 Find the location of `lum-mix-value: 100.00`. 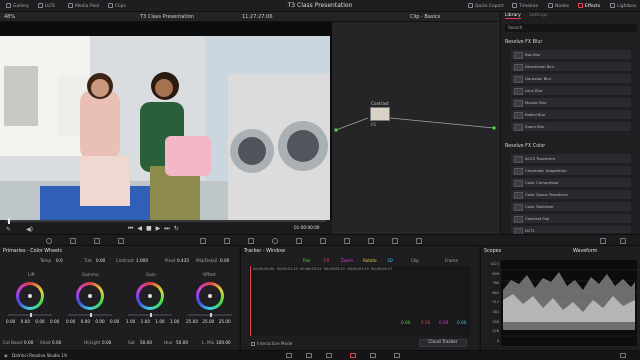

lum-mix-value: 100.00 is located at coordinates (223, 342).